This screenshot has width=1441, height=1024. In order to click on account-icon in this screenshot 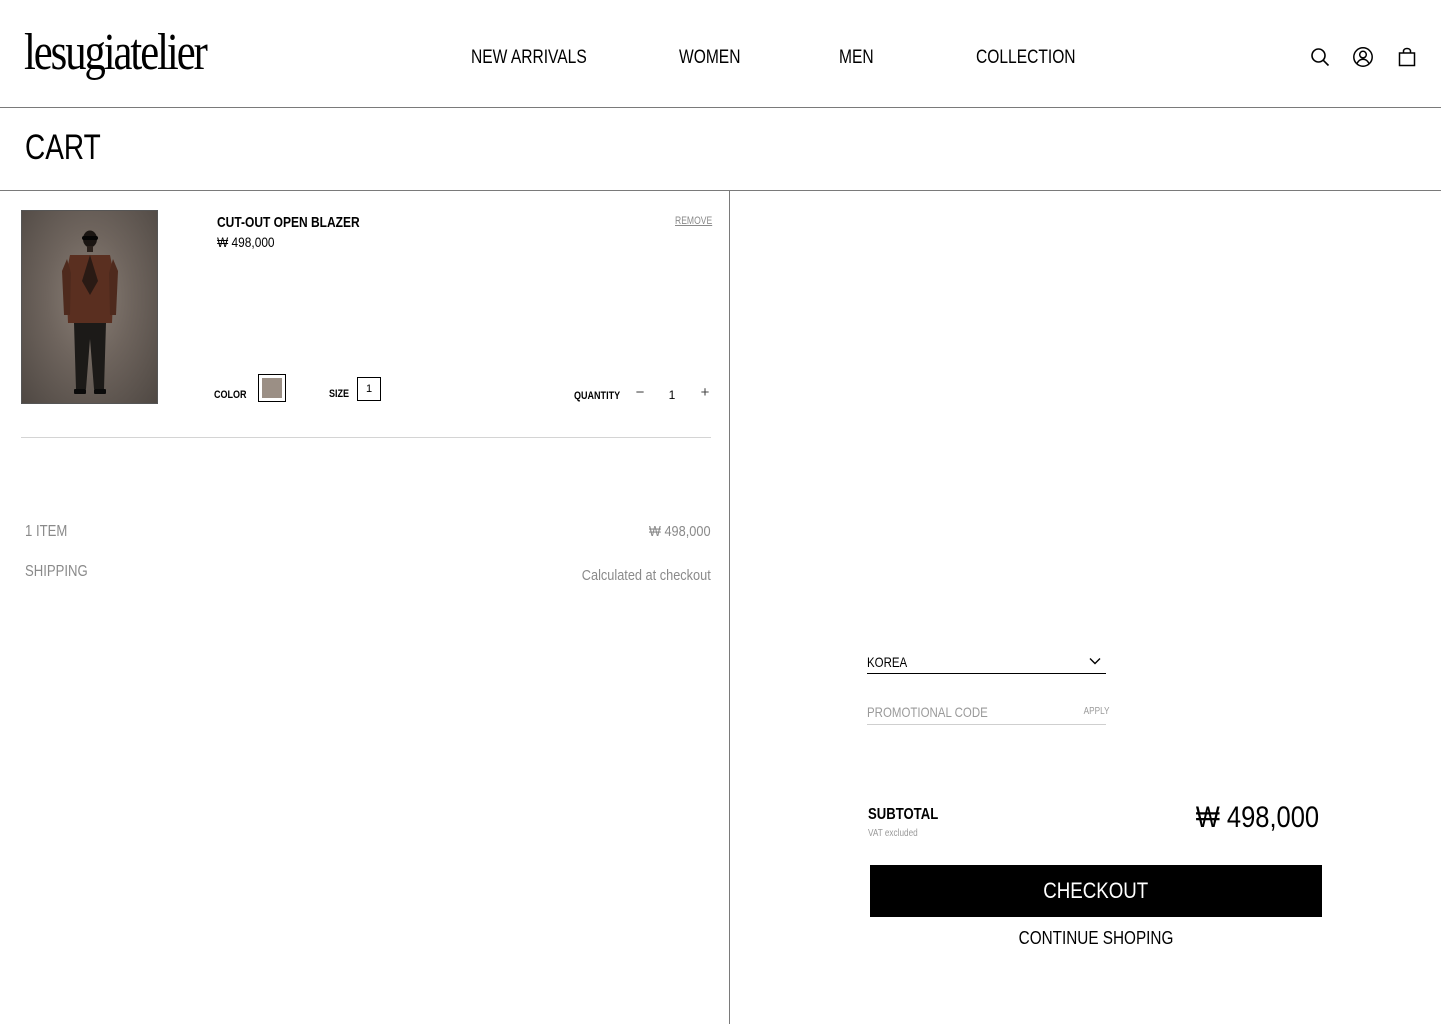, I will do `click(1363, 57)`.